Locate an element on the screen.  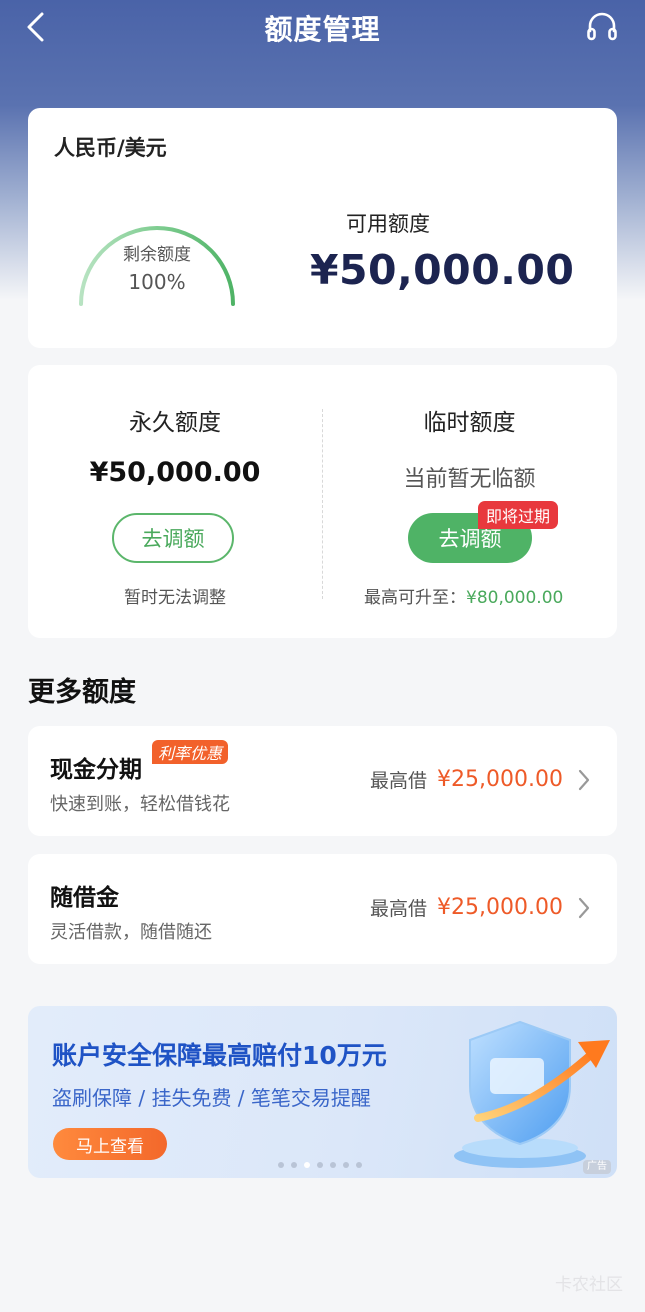
item-subtitle: 快速到账，轻松借钱花 is located at coordinates (140, 804).